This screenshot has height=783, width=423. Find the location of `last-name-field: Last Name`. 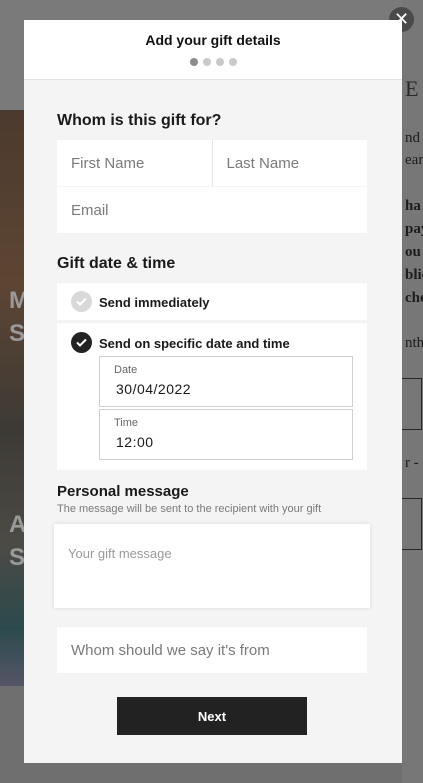

last-name-field: Last Name is located at coordinates (289, 163).